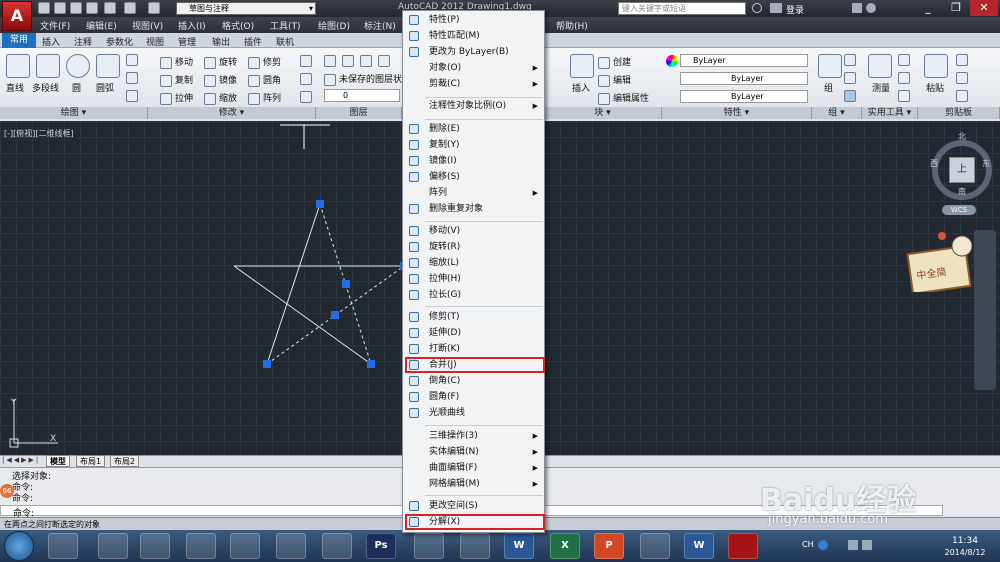 Image resolution: width=1000 pixels, height=562 pixels. I want to click on layer-properties-icon, so click(330, 61).